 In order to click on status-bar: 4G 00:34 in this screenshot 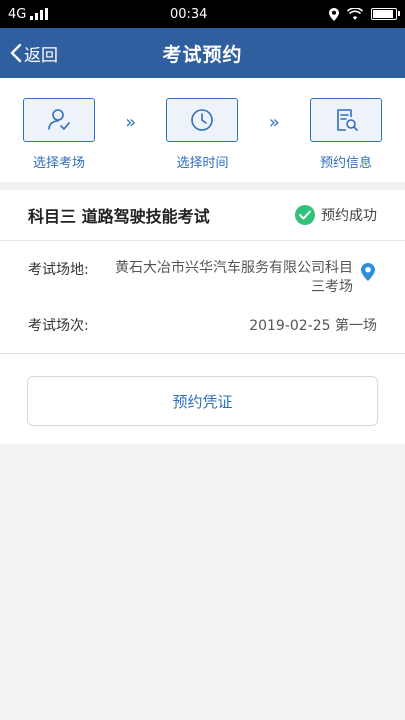, I will do `click(202, 14)`.